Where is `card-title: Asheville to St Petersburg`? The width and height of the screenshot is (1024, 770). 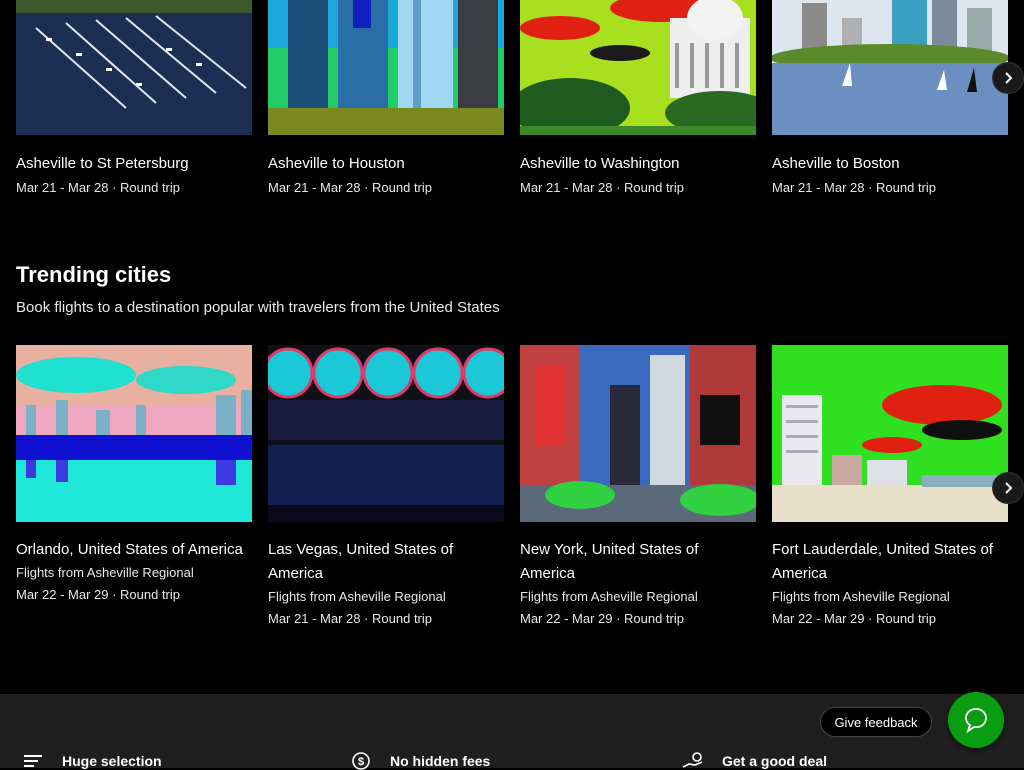 card-title: Asheville to St Petersburg is located at coordinates (102, 163).